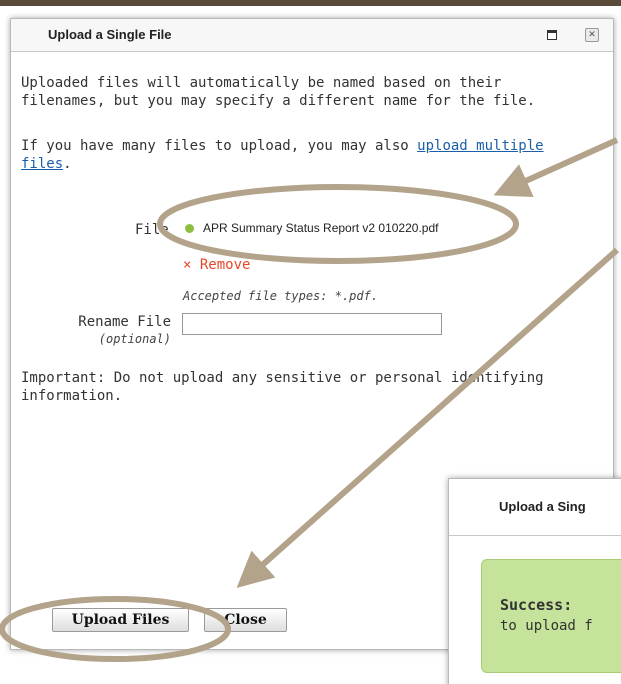 The width and height of the screenshot is (621, 684). I want to click on rename-optional-label: (optional), so click(134, 339).